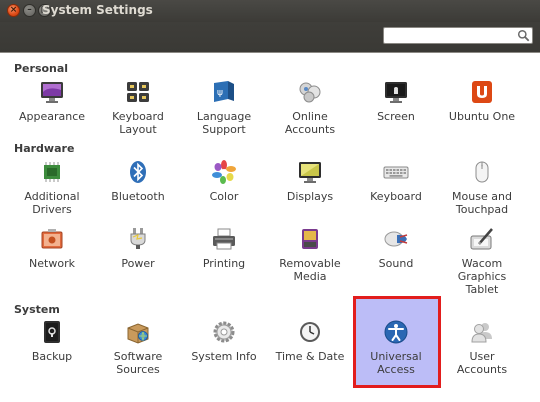 This screenshot has height=402, width=540. Describe the element at coordinates (138, 92) in the screenshot. I see `keyboard-layout-icon` at that location.